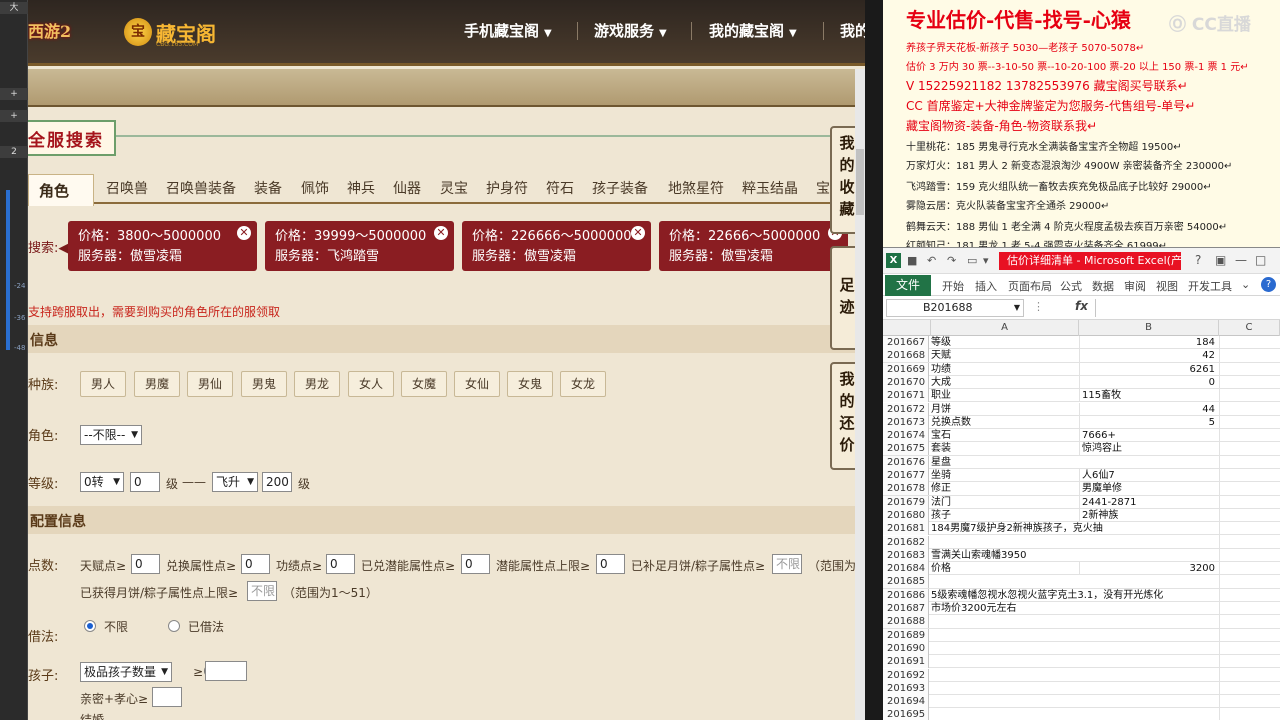 This screenshot has height=720, width=1280. Describe the element at coordinates (1005, 488) in the screenshot. I see `cell-a: 修正` at that location.